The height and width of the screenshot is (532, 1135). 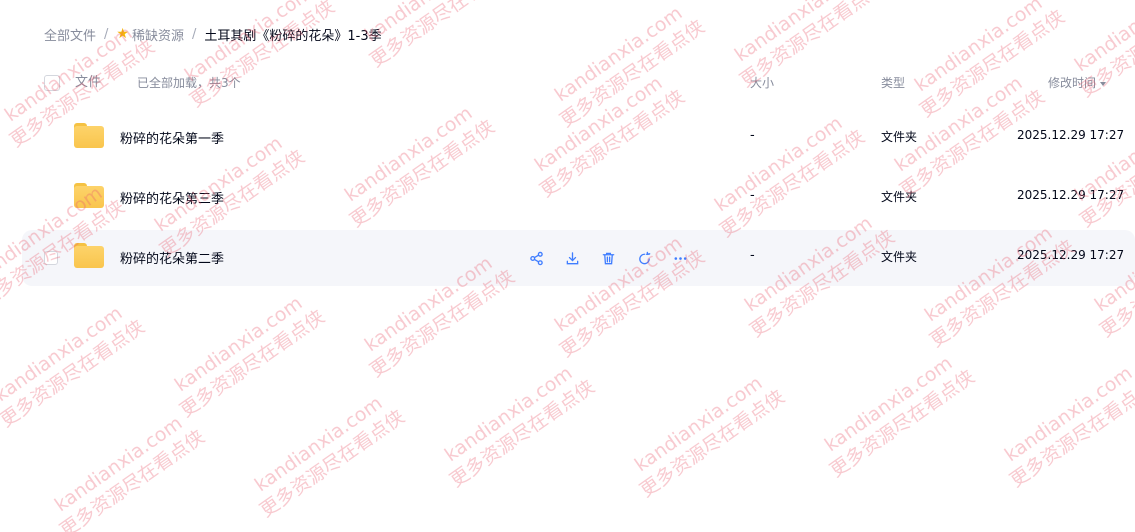 I want to click on download-icon, so click(x=572, y=258).